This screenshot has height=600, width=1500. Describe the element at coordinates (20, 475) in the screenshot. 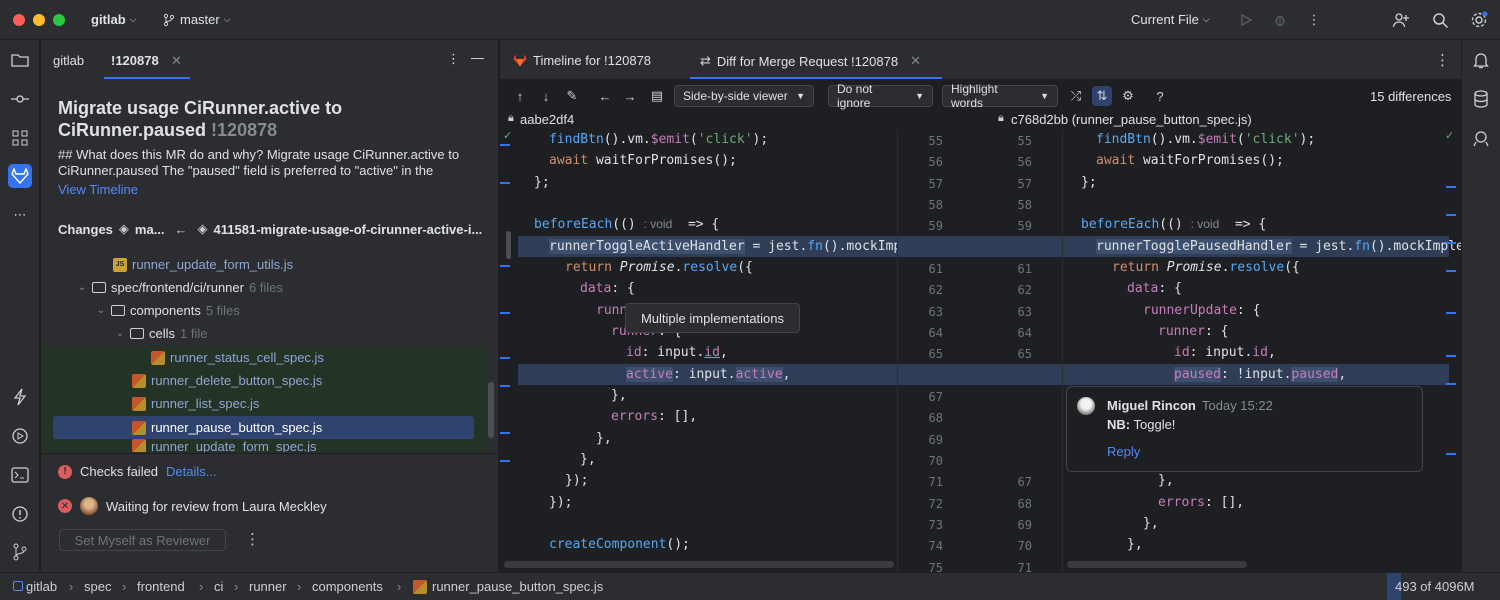

I see `terminal-icon` at that location.